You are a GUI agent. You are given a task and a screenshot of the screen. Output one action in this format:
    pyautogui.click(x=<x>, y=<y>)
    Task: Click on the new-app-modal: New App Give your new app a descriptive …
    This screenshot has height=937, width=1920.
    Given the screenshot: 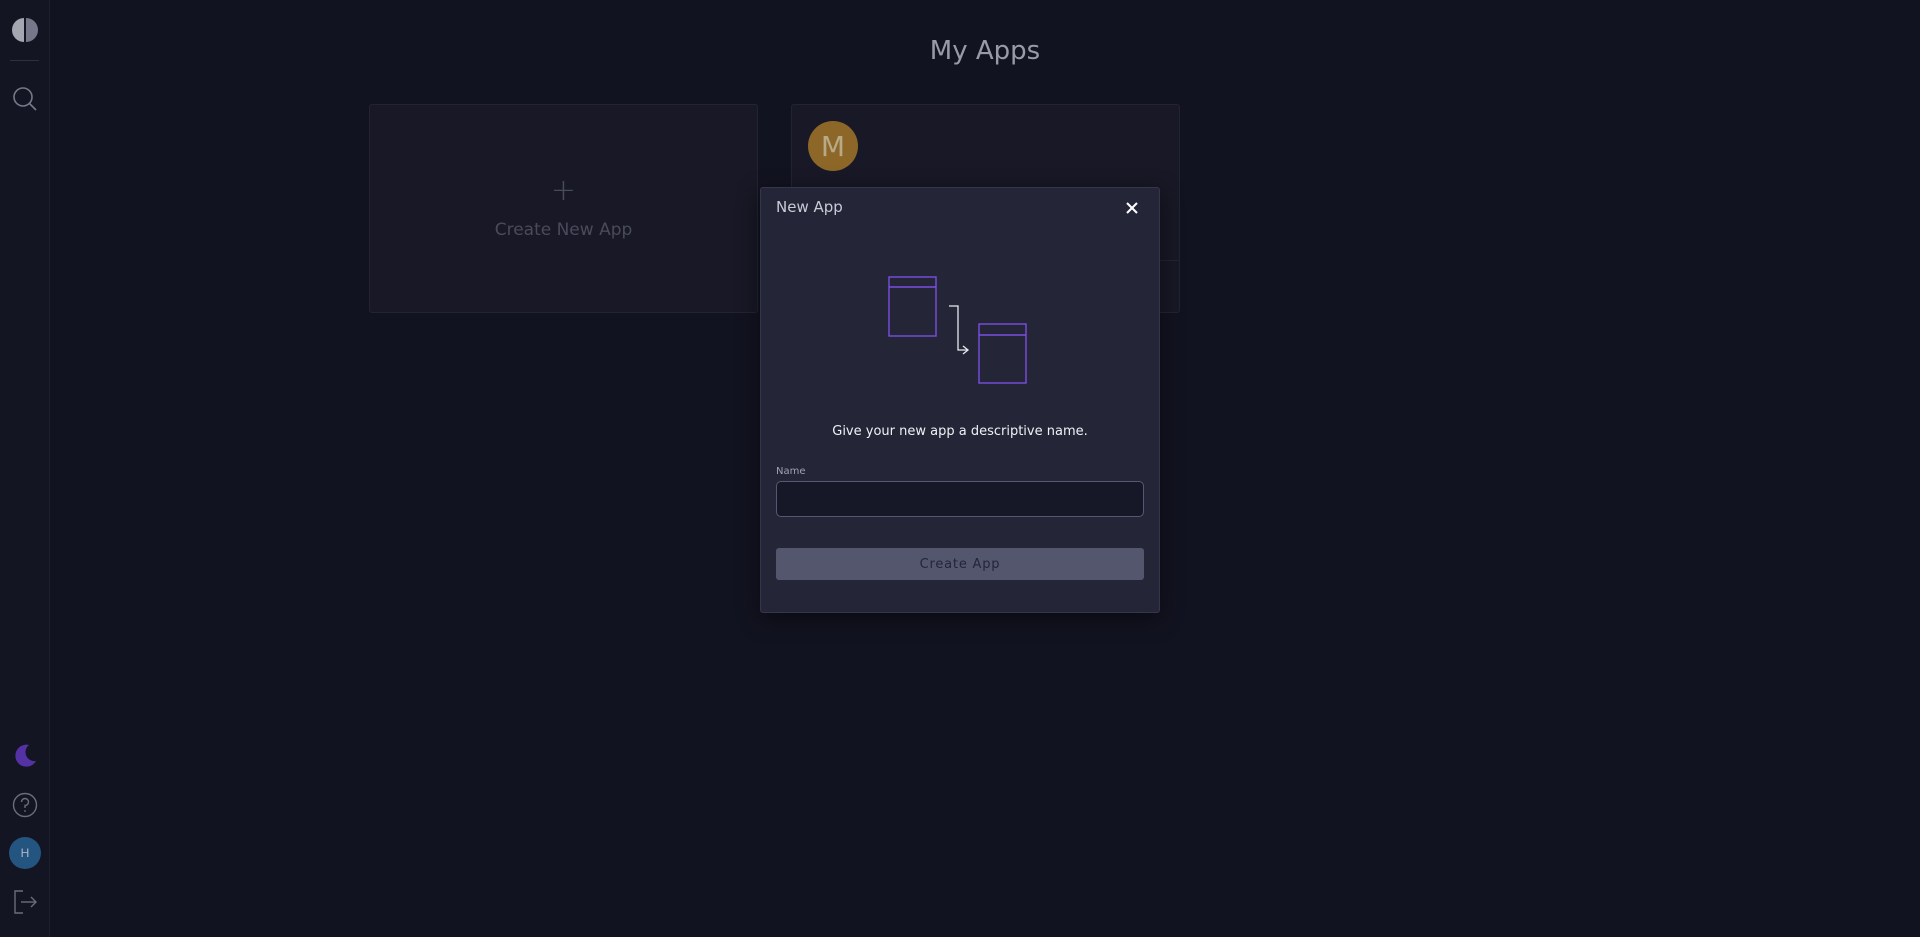 What is the action you would take?
    pyautogui.click(x=960, y=400)
    